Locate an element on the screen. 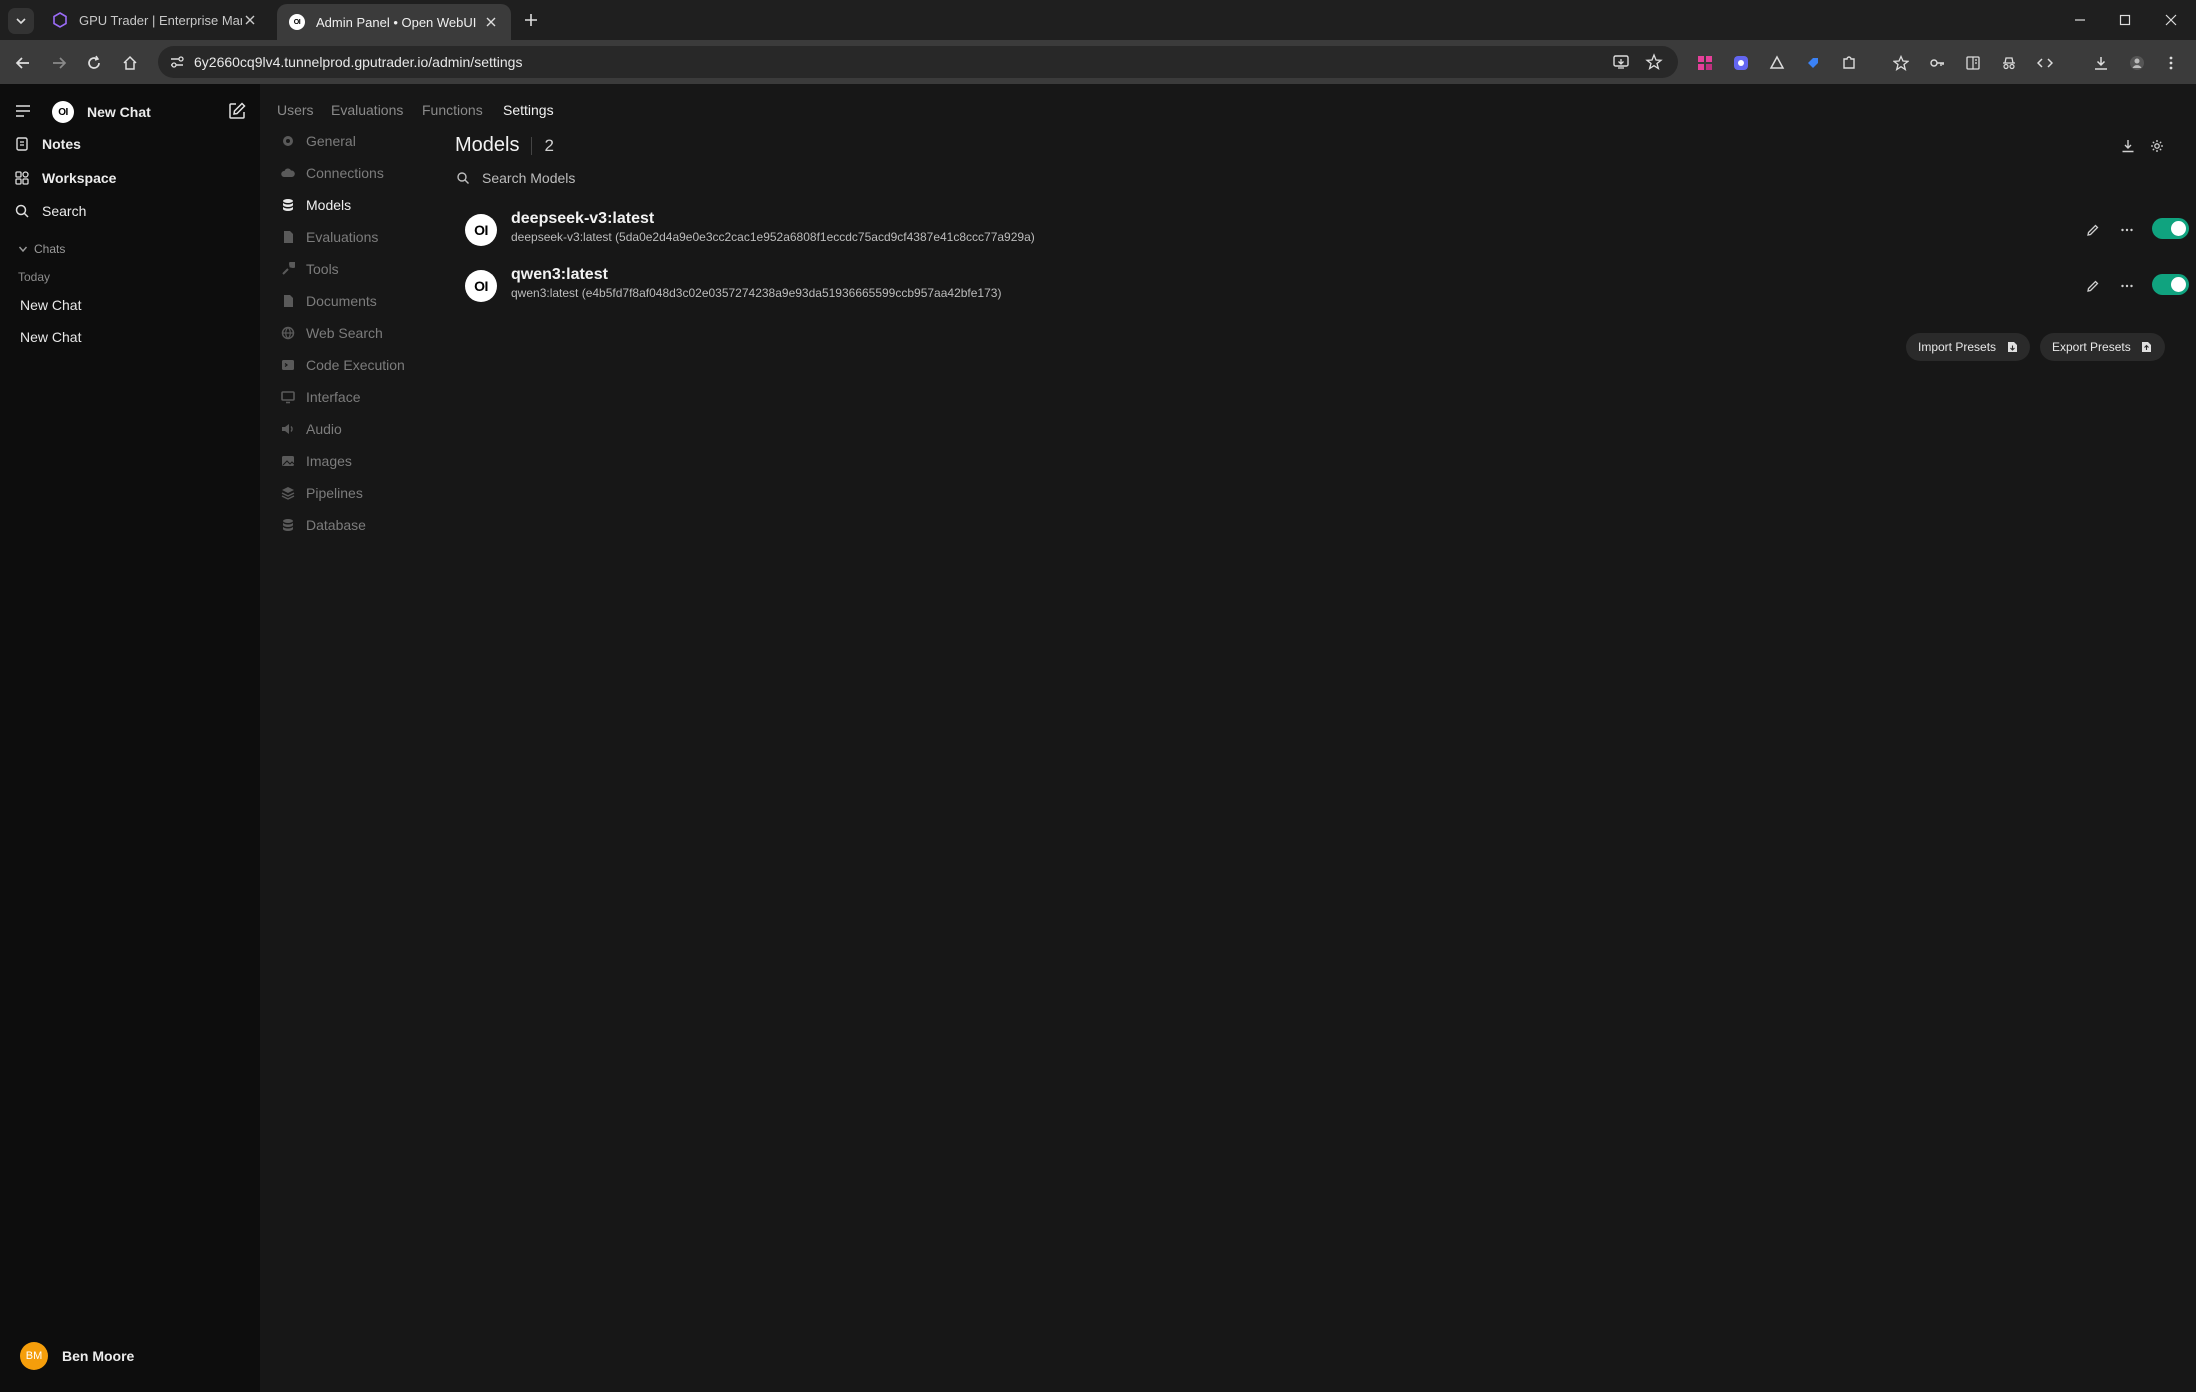 This screenshot has width=2196, height=1392. gear-icon is located at coordinates (2157, 146).